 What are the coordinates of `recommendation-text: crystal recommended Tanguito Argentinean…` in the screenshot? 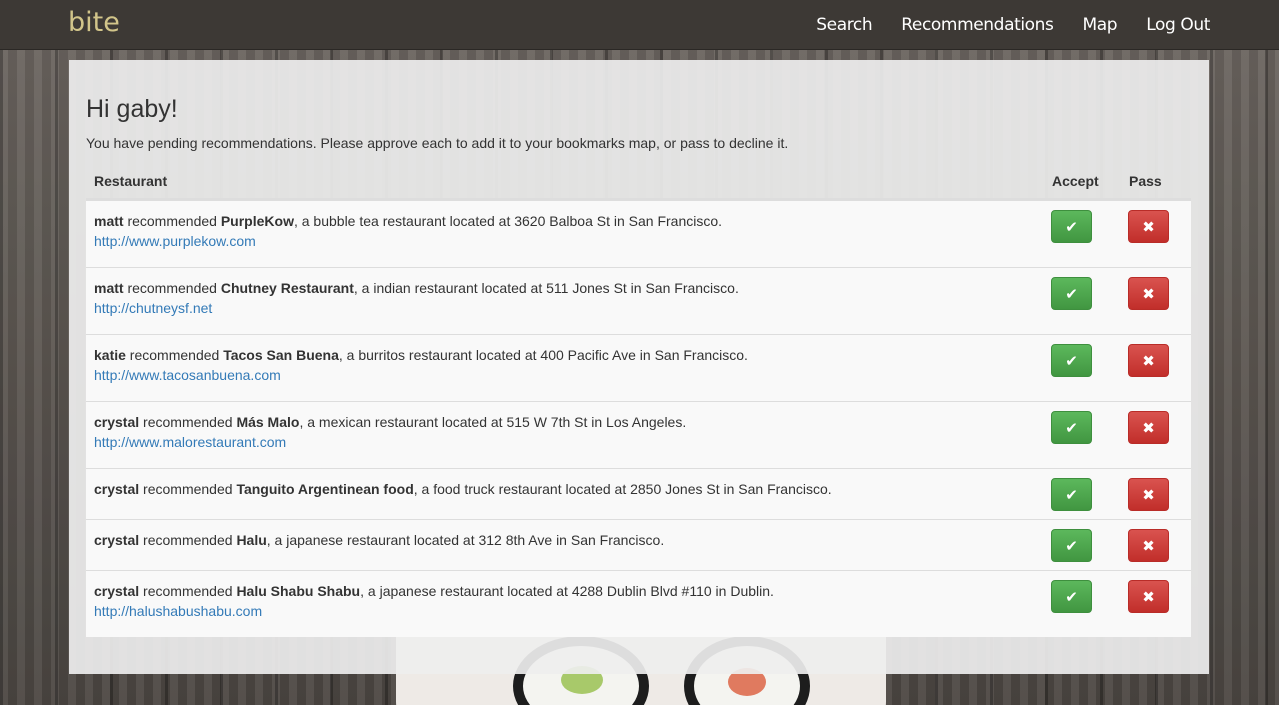 It's located at (559, 489).